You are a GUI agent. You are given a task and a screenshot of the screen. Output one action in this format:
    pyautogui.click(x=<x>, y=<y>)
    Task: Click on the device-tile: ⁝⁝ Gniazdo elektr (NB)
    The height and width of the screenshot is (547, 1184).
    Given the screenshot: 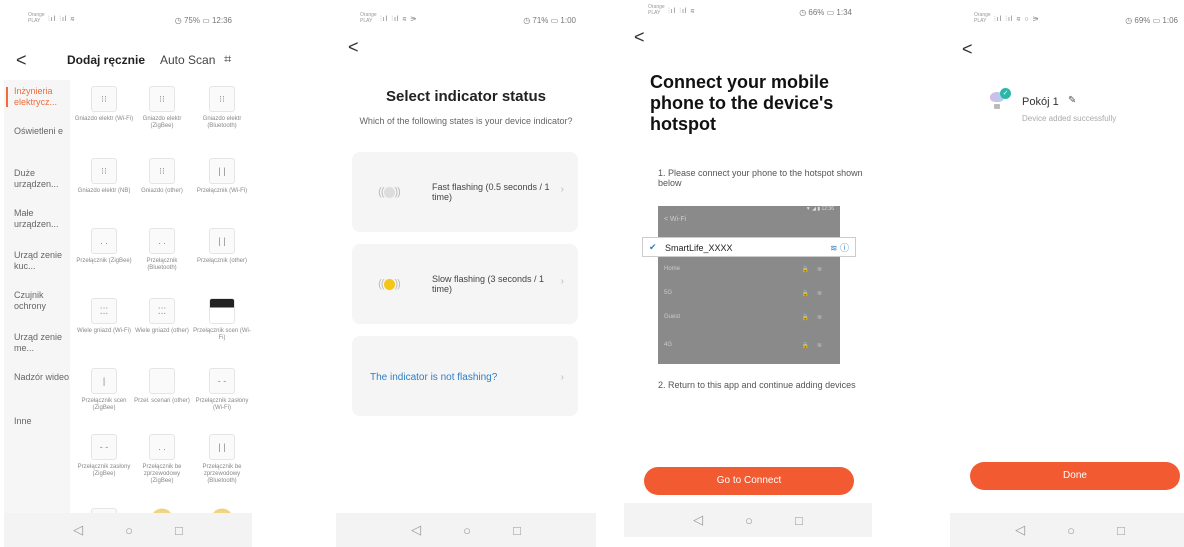 What is the action you would take?
    pyautogui.click(x=104, y=176)
    